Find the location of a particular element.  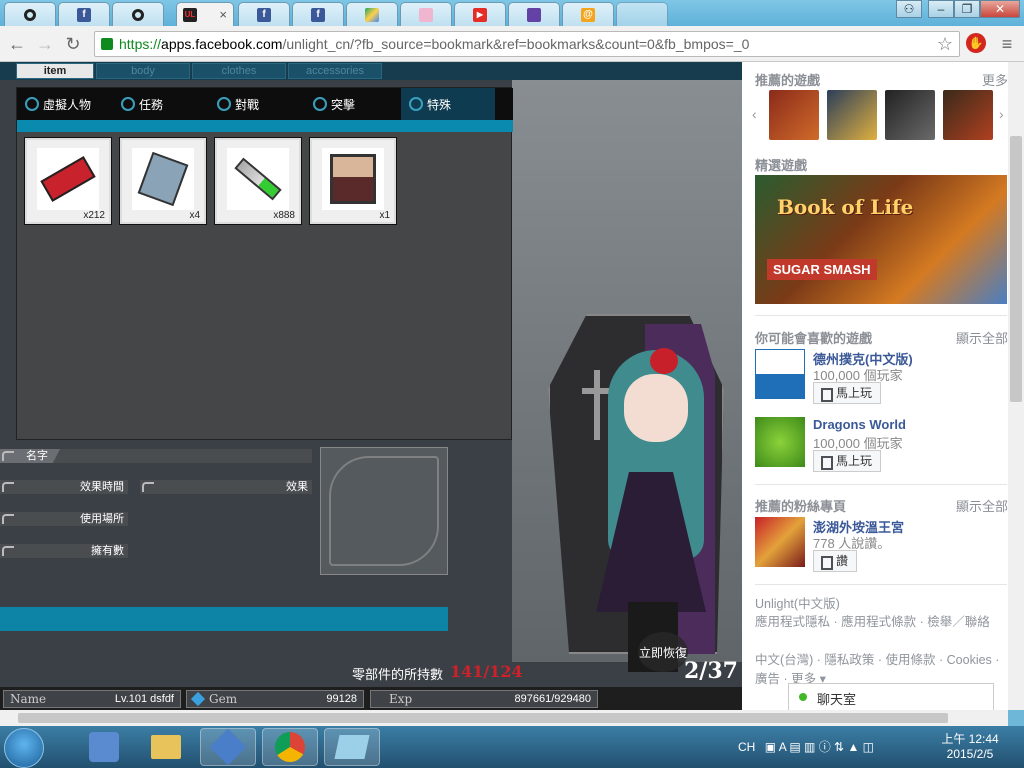

chat-button: 聊天室 is located at coordinates (891, 696).